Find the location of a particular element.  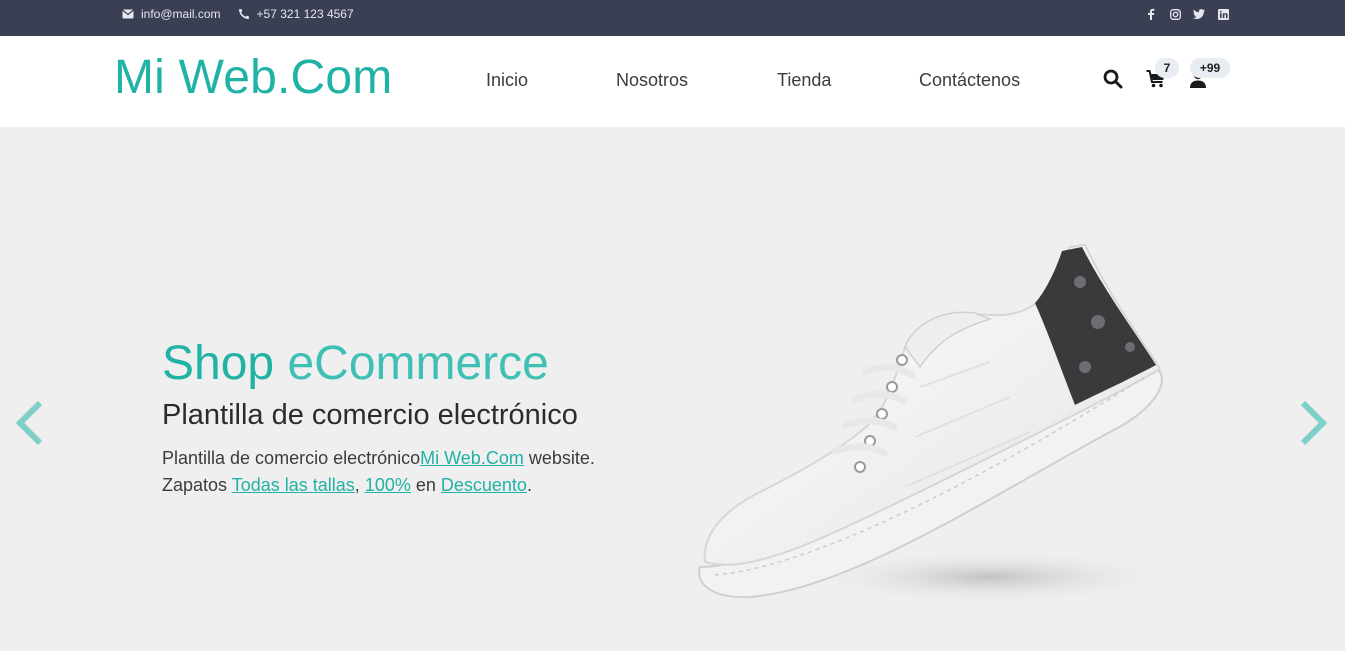

email-text: info@mail.com is located at coordinates (181, 14).